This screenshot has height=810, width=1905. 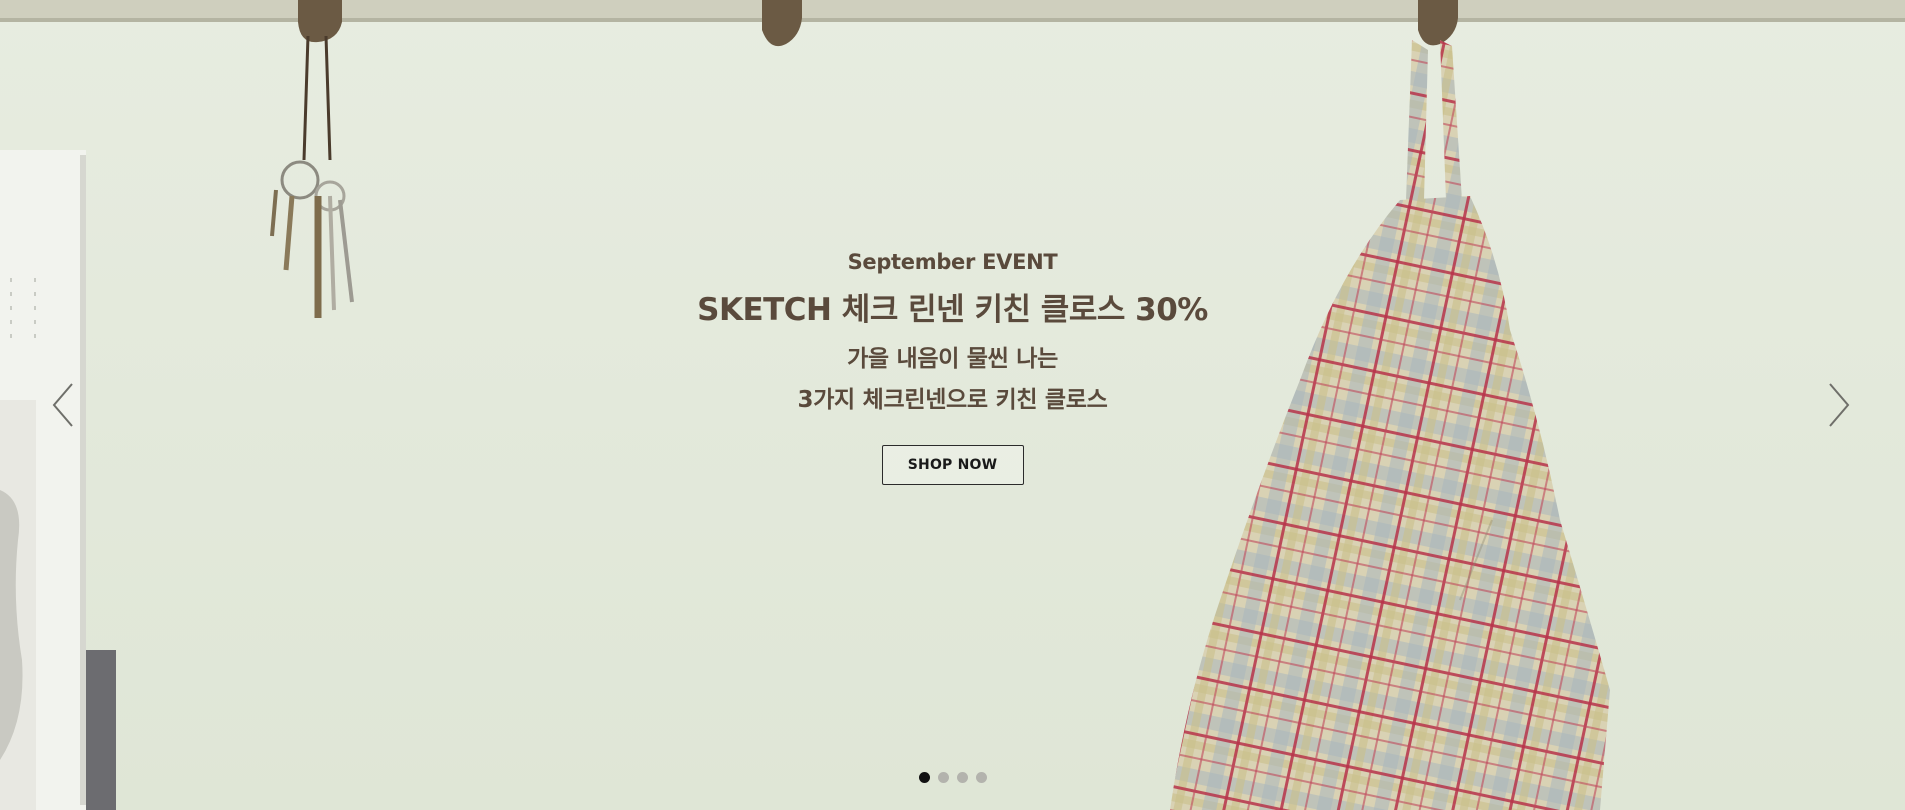 What do you see at coordinates (952, 359) in the screenshot?
I see `event-description-line1: 가을 내음이 물씬 나는` at bounding box center [952, 359].